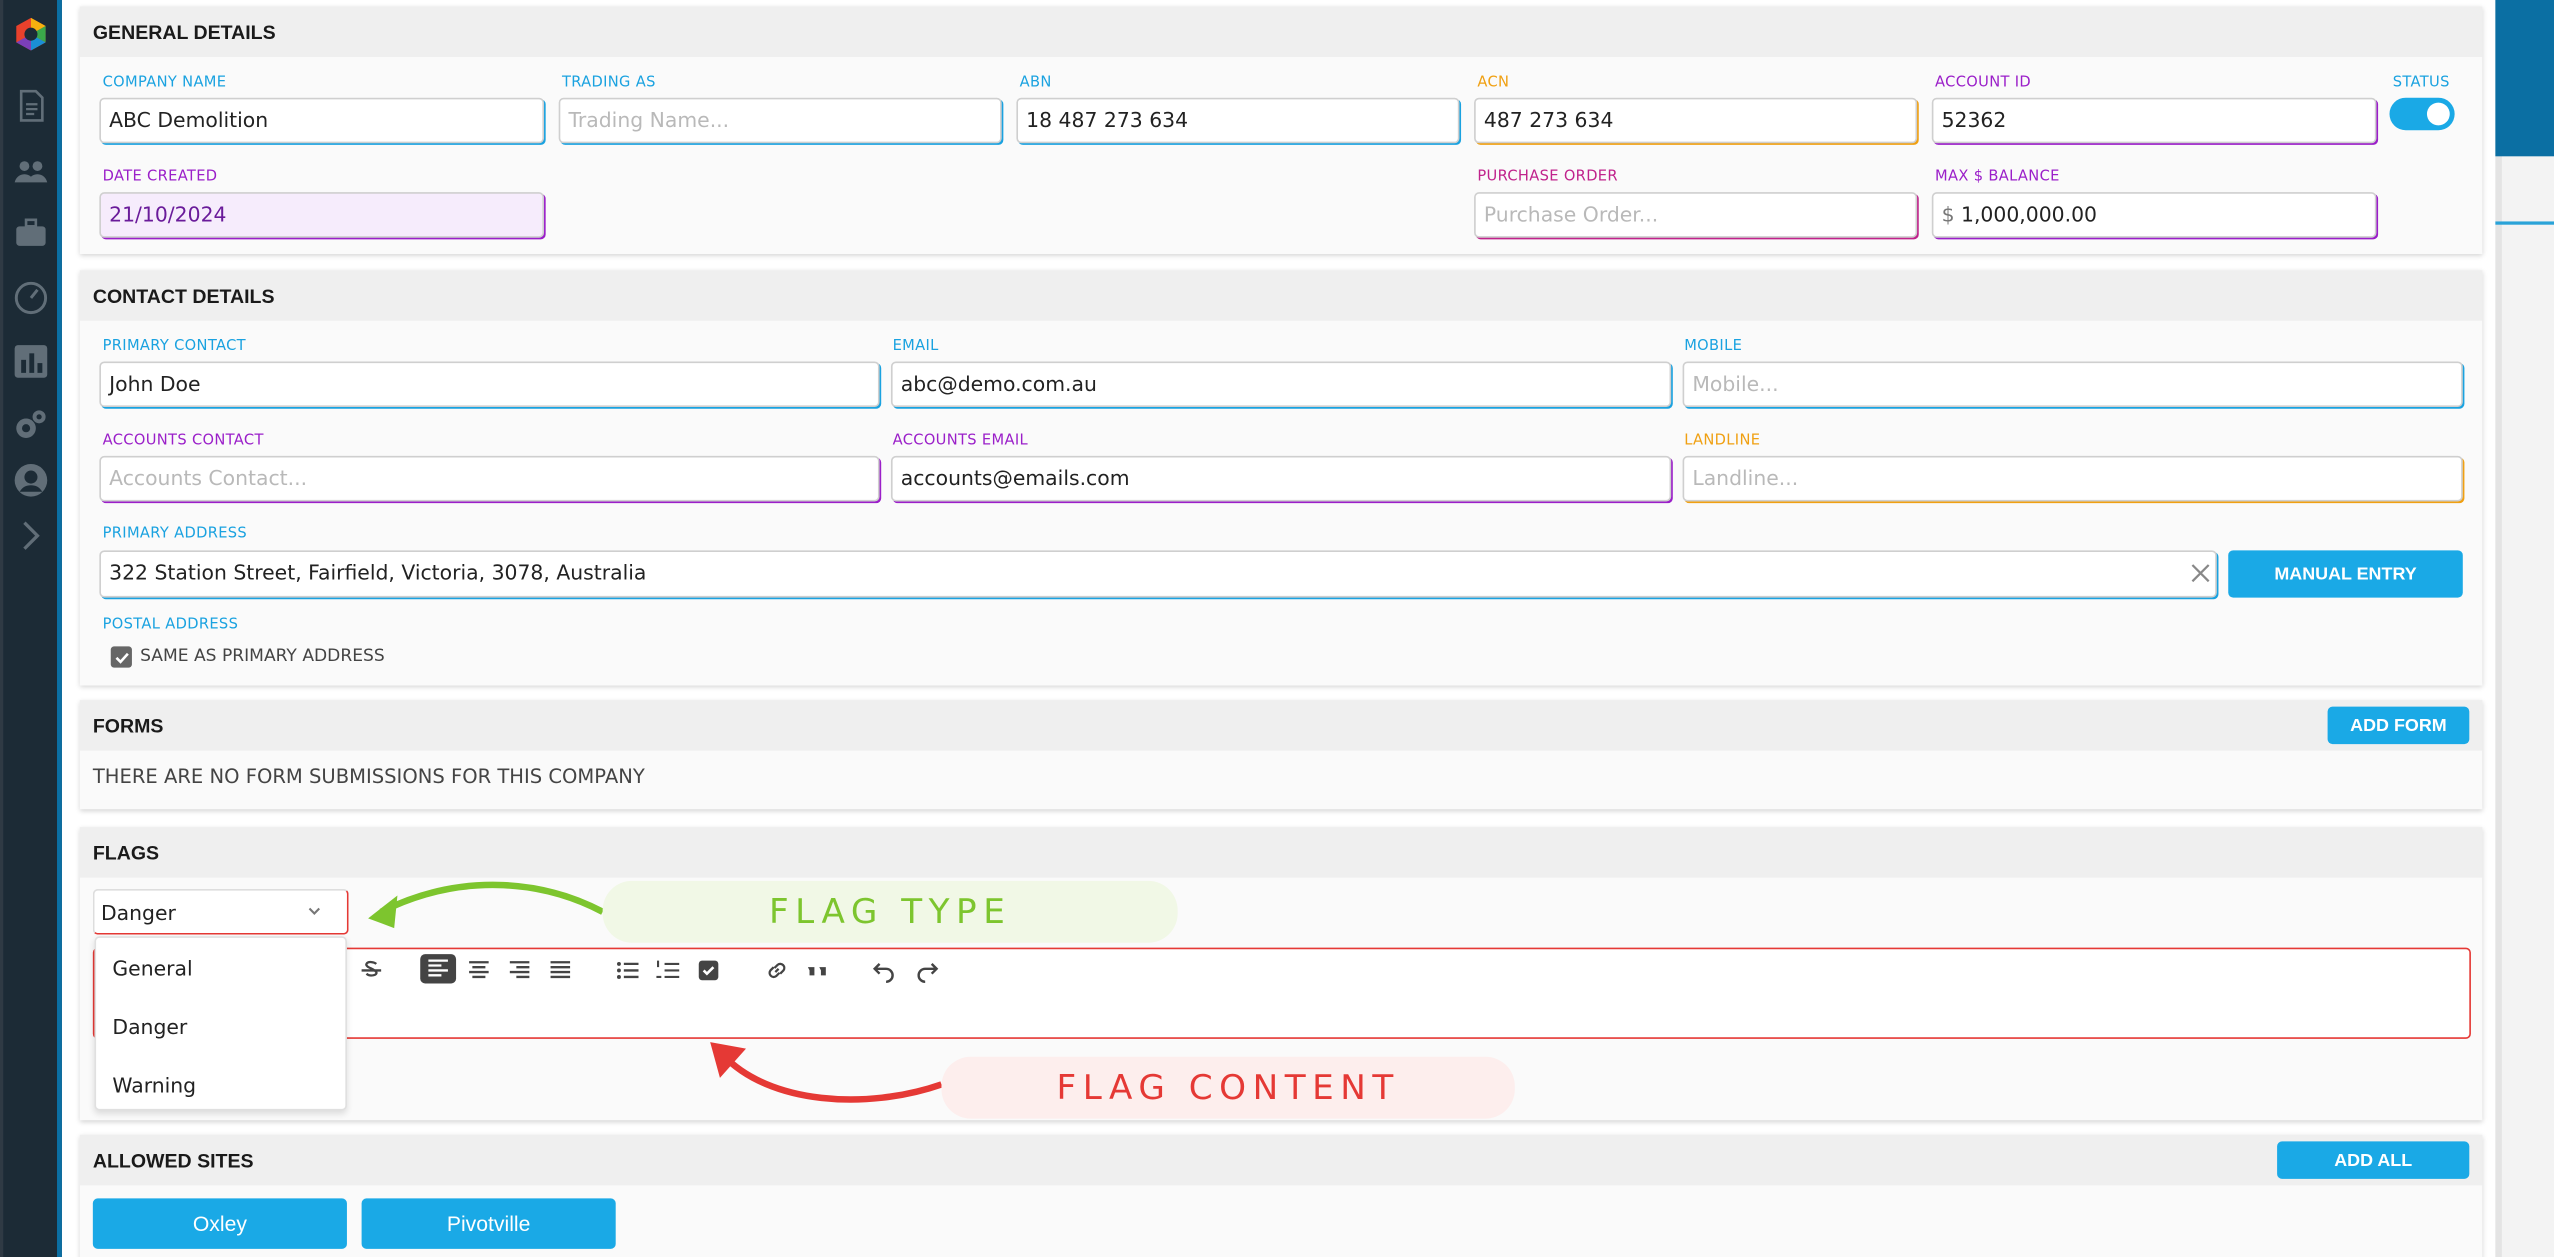  Describe the element at coordinates (2438, 114) in the screenshot. I see `toggle-knob` at that location.